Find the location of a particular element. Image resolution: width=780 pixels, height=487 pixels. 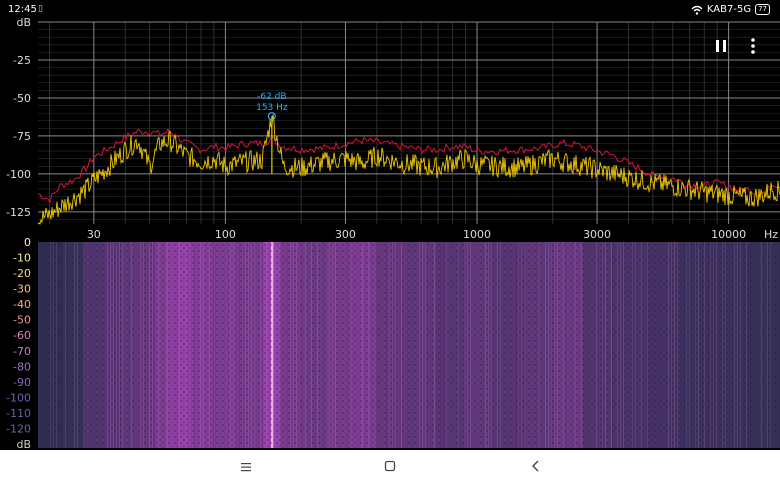

menu-icon is located at coordinates (246, 467).